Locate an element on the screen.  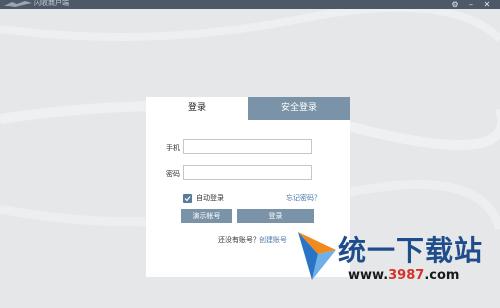
tab-login: 登录 is located at coordinates (197, 108).